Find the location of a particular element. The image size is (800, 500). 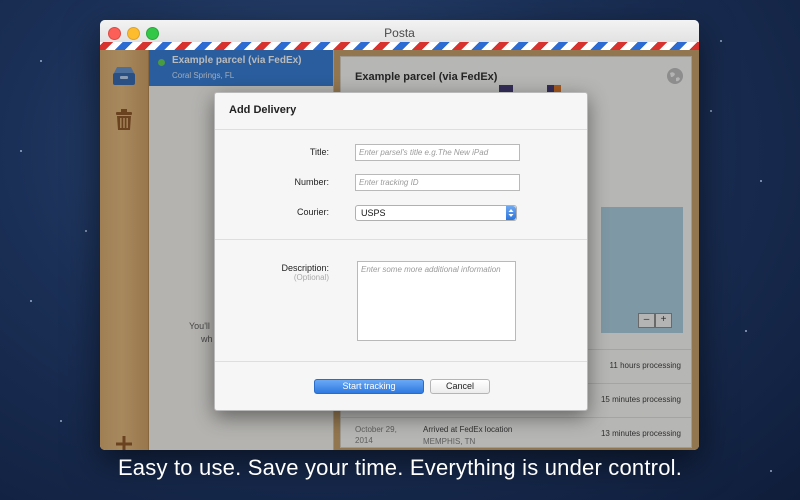

title-bar: Posta is located at coordinates (399, 35).